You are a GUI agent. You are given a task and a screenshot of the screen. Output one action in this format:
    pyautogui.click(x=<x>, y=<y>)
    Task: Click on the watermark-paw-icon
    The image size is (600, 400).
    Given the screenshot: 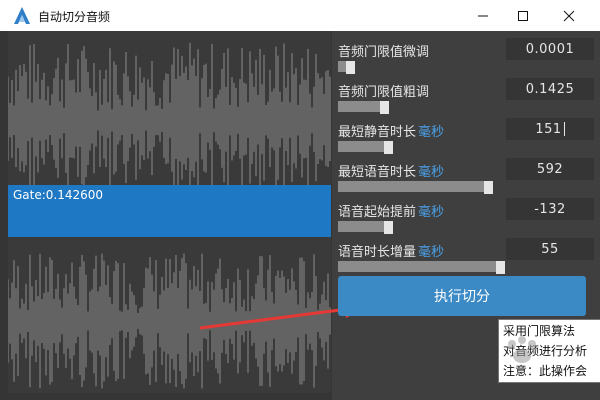 What is the action you would take?
    pyautogui.click(x=522, y=349)
    